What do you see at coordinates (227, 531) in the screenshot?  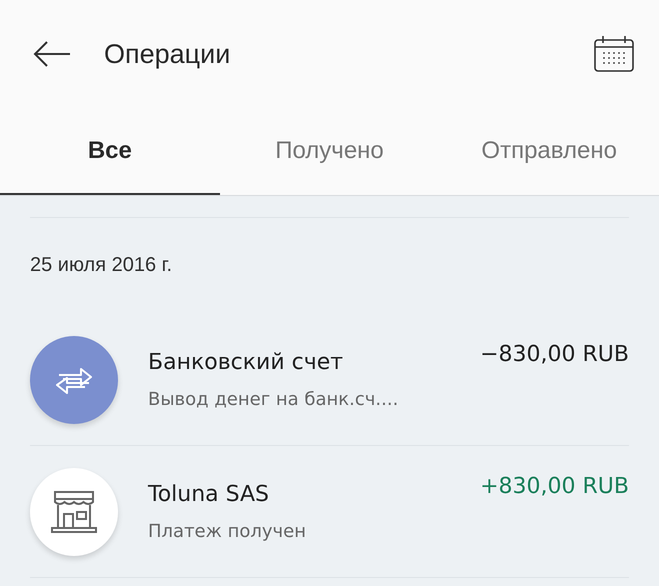 I see `transaction-description: Платеж получен` at bounding box center [227, 531].